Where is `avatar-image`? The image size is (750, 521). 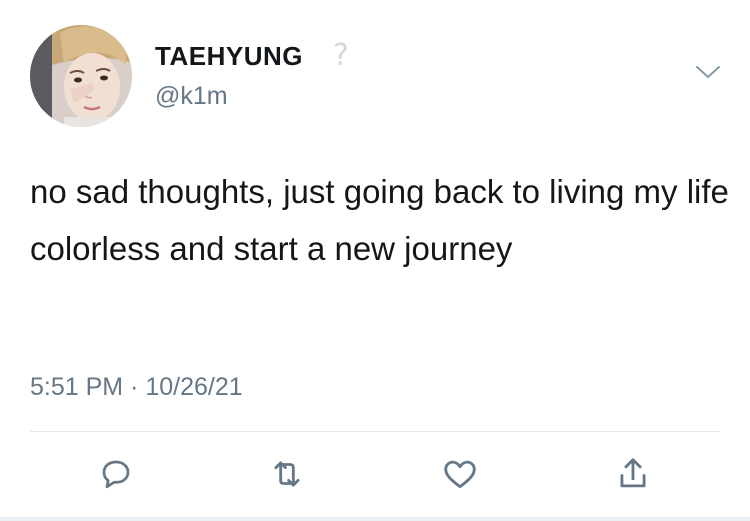 avatar-image is located at coordinates (81, 76).